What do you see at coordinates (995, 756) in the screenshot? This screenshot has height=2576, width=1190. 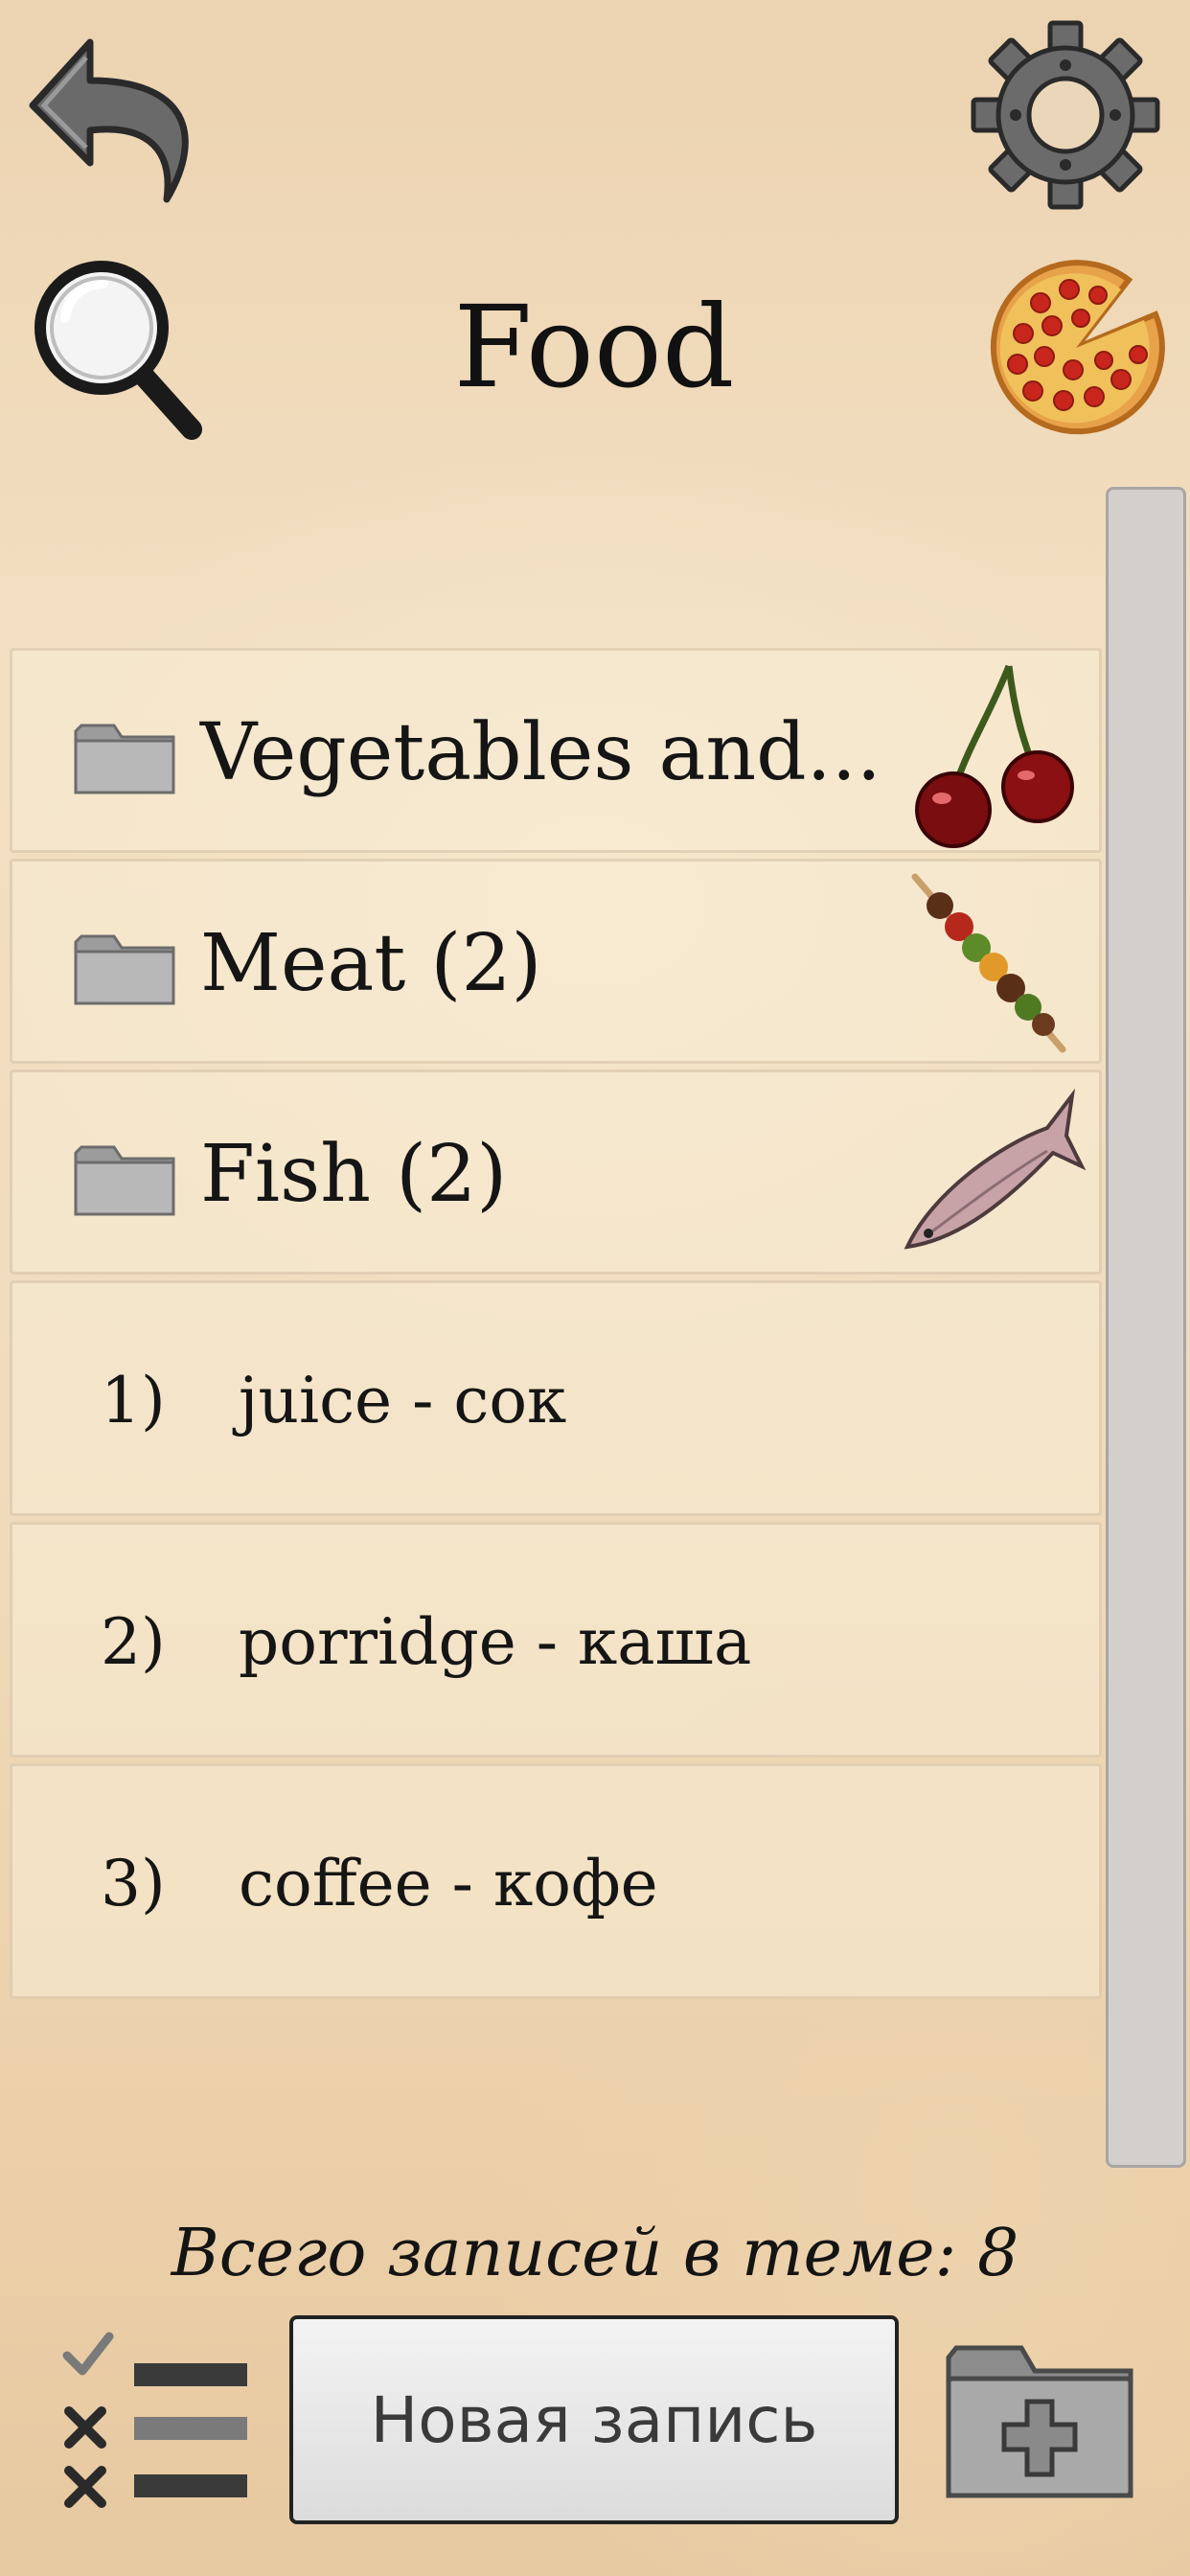 I see `cherry-icon` at bounding box center [995, 756].